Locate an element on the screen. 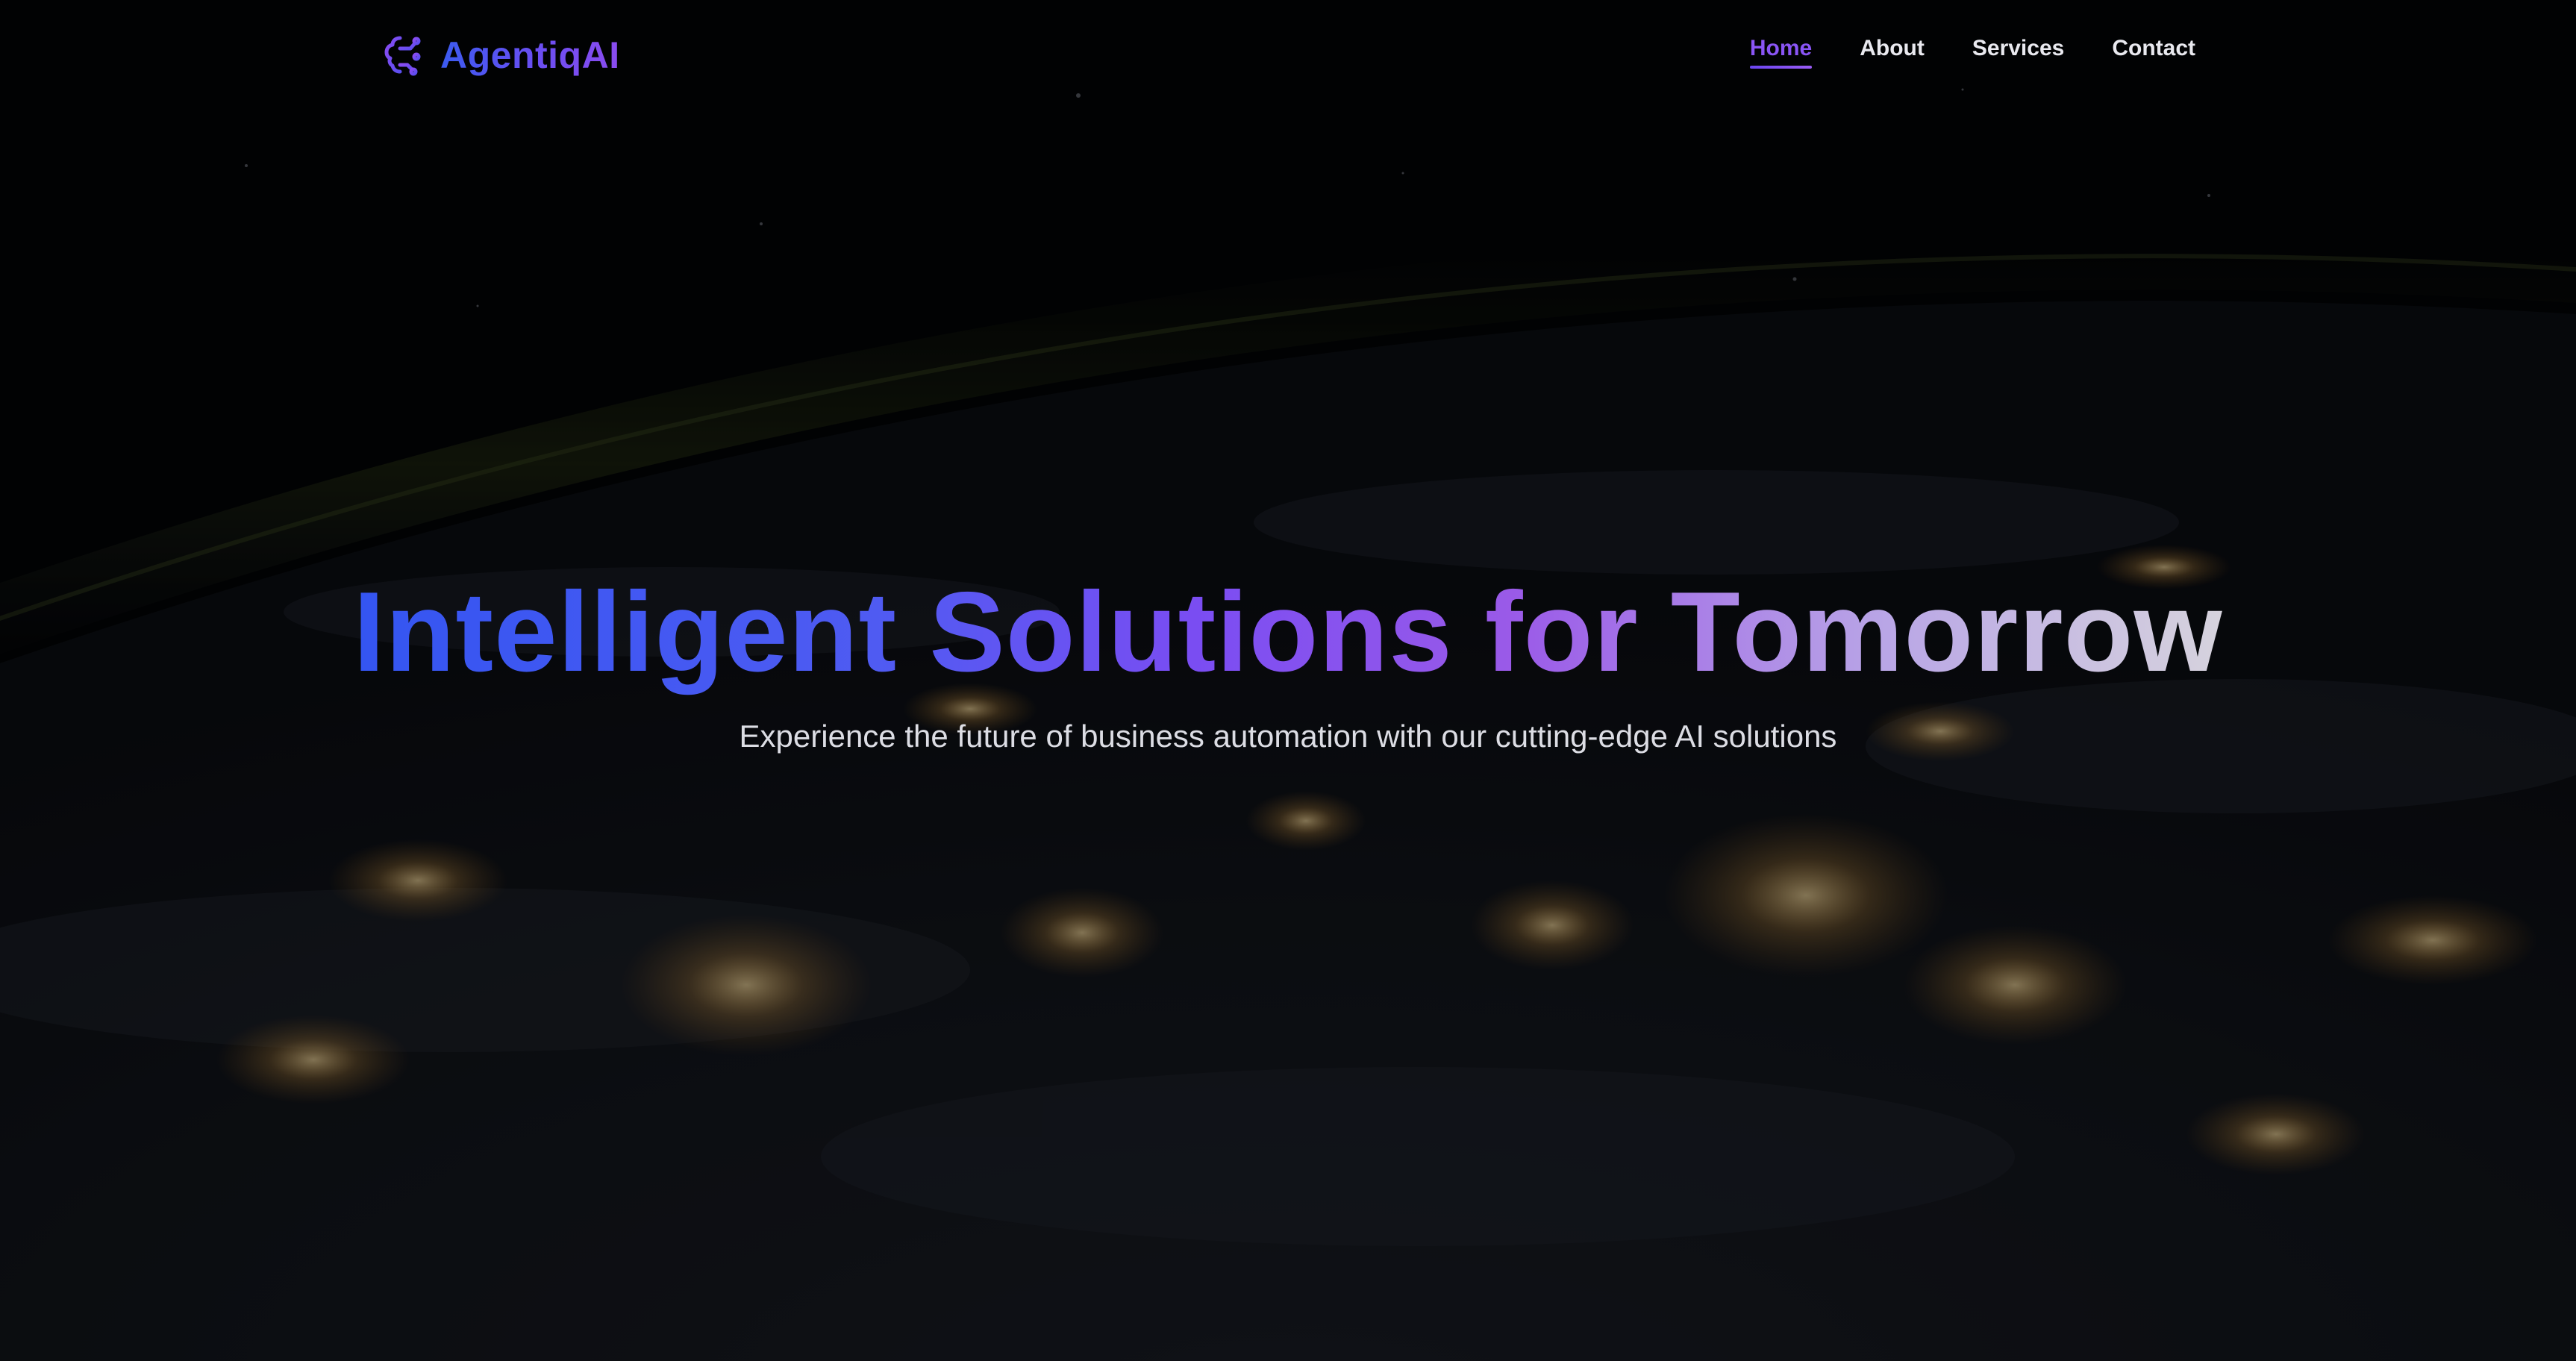 This screenshot has width=2576, height=1361. top-navbar: AgentiqAI Home About Services Contact is located at coordinates (1288, 56).